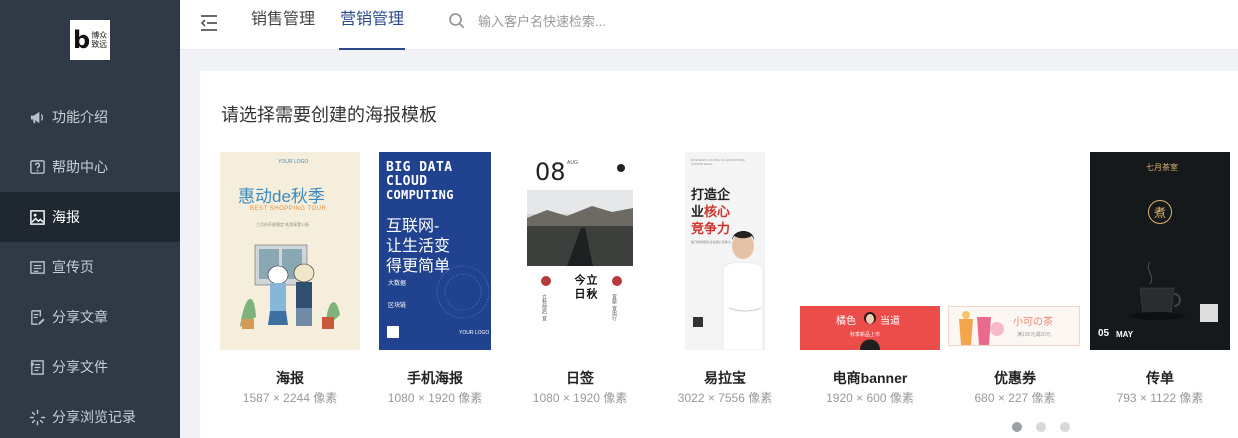 This screenshot has width=1238, height=438. I want to click on sidebar-item-help: 帮助中心, so click(90, 167).